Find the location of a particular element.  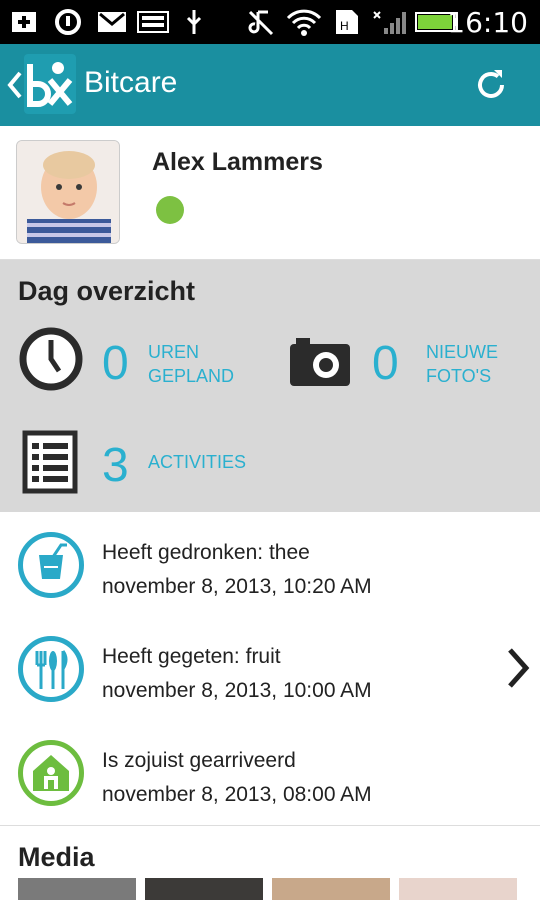

action-bar: Bitcare is located at coordinates (270, 85).